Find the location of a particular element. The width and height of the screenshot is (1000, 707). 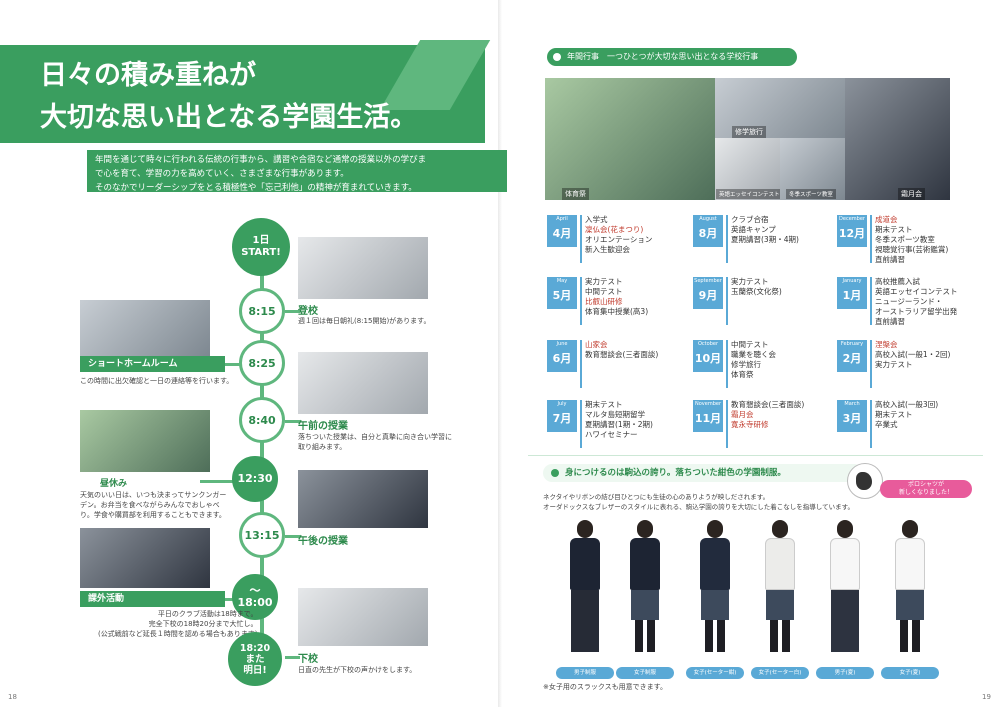

intro-line: 年間を通じて時々に行われる伝統の行事から、講習や合宿など通常の授業以外の学びま is located at coordinates (261, 160).